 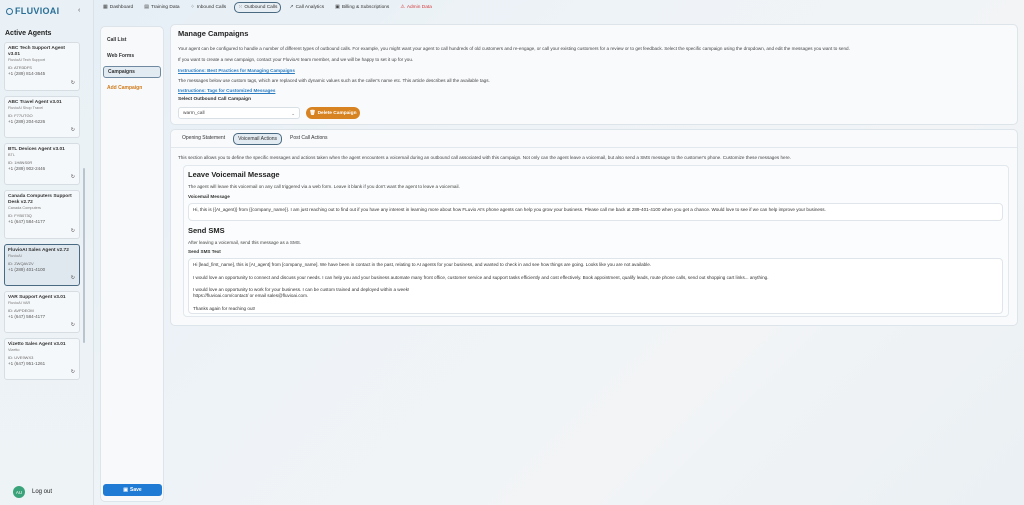 I want to click on nav-admin-data: ⚠ Admin Data, so click(x=416, y=7).